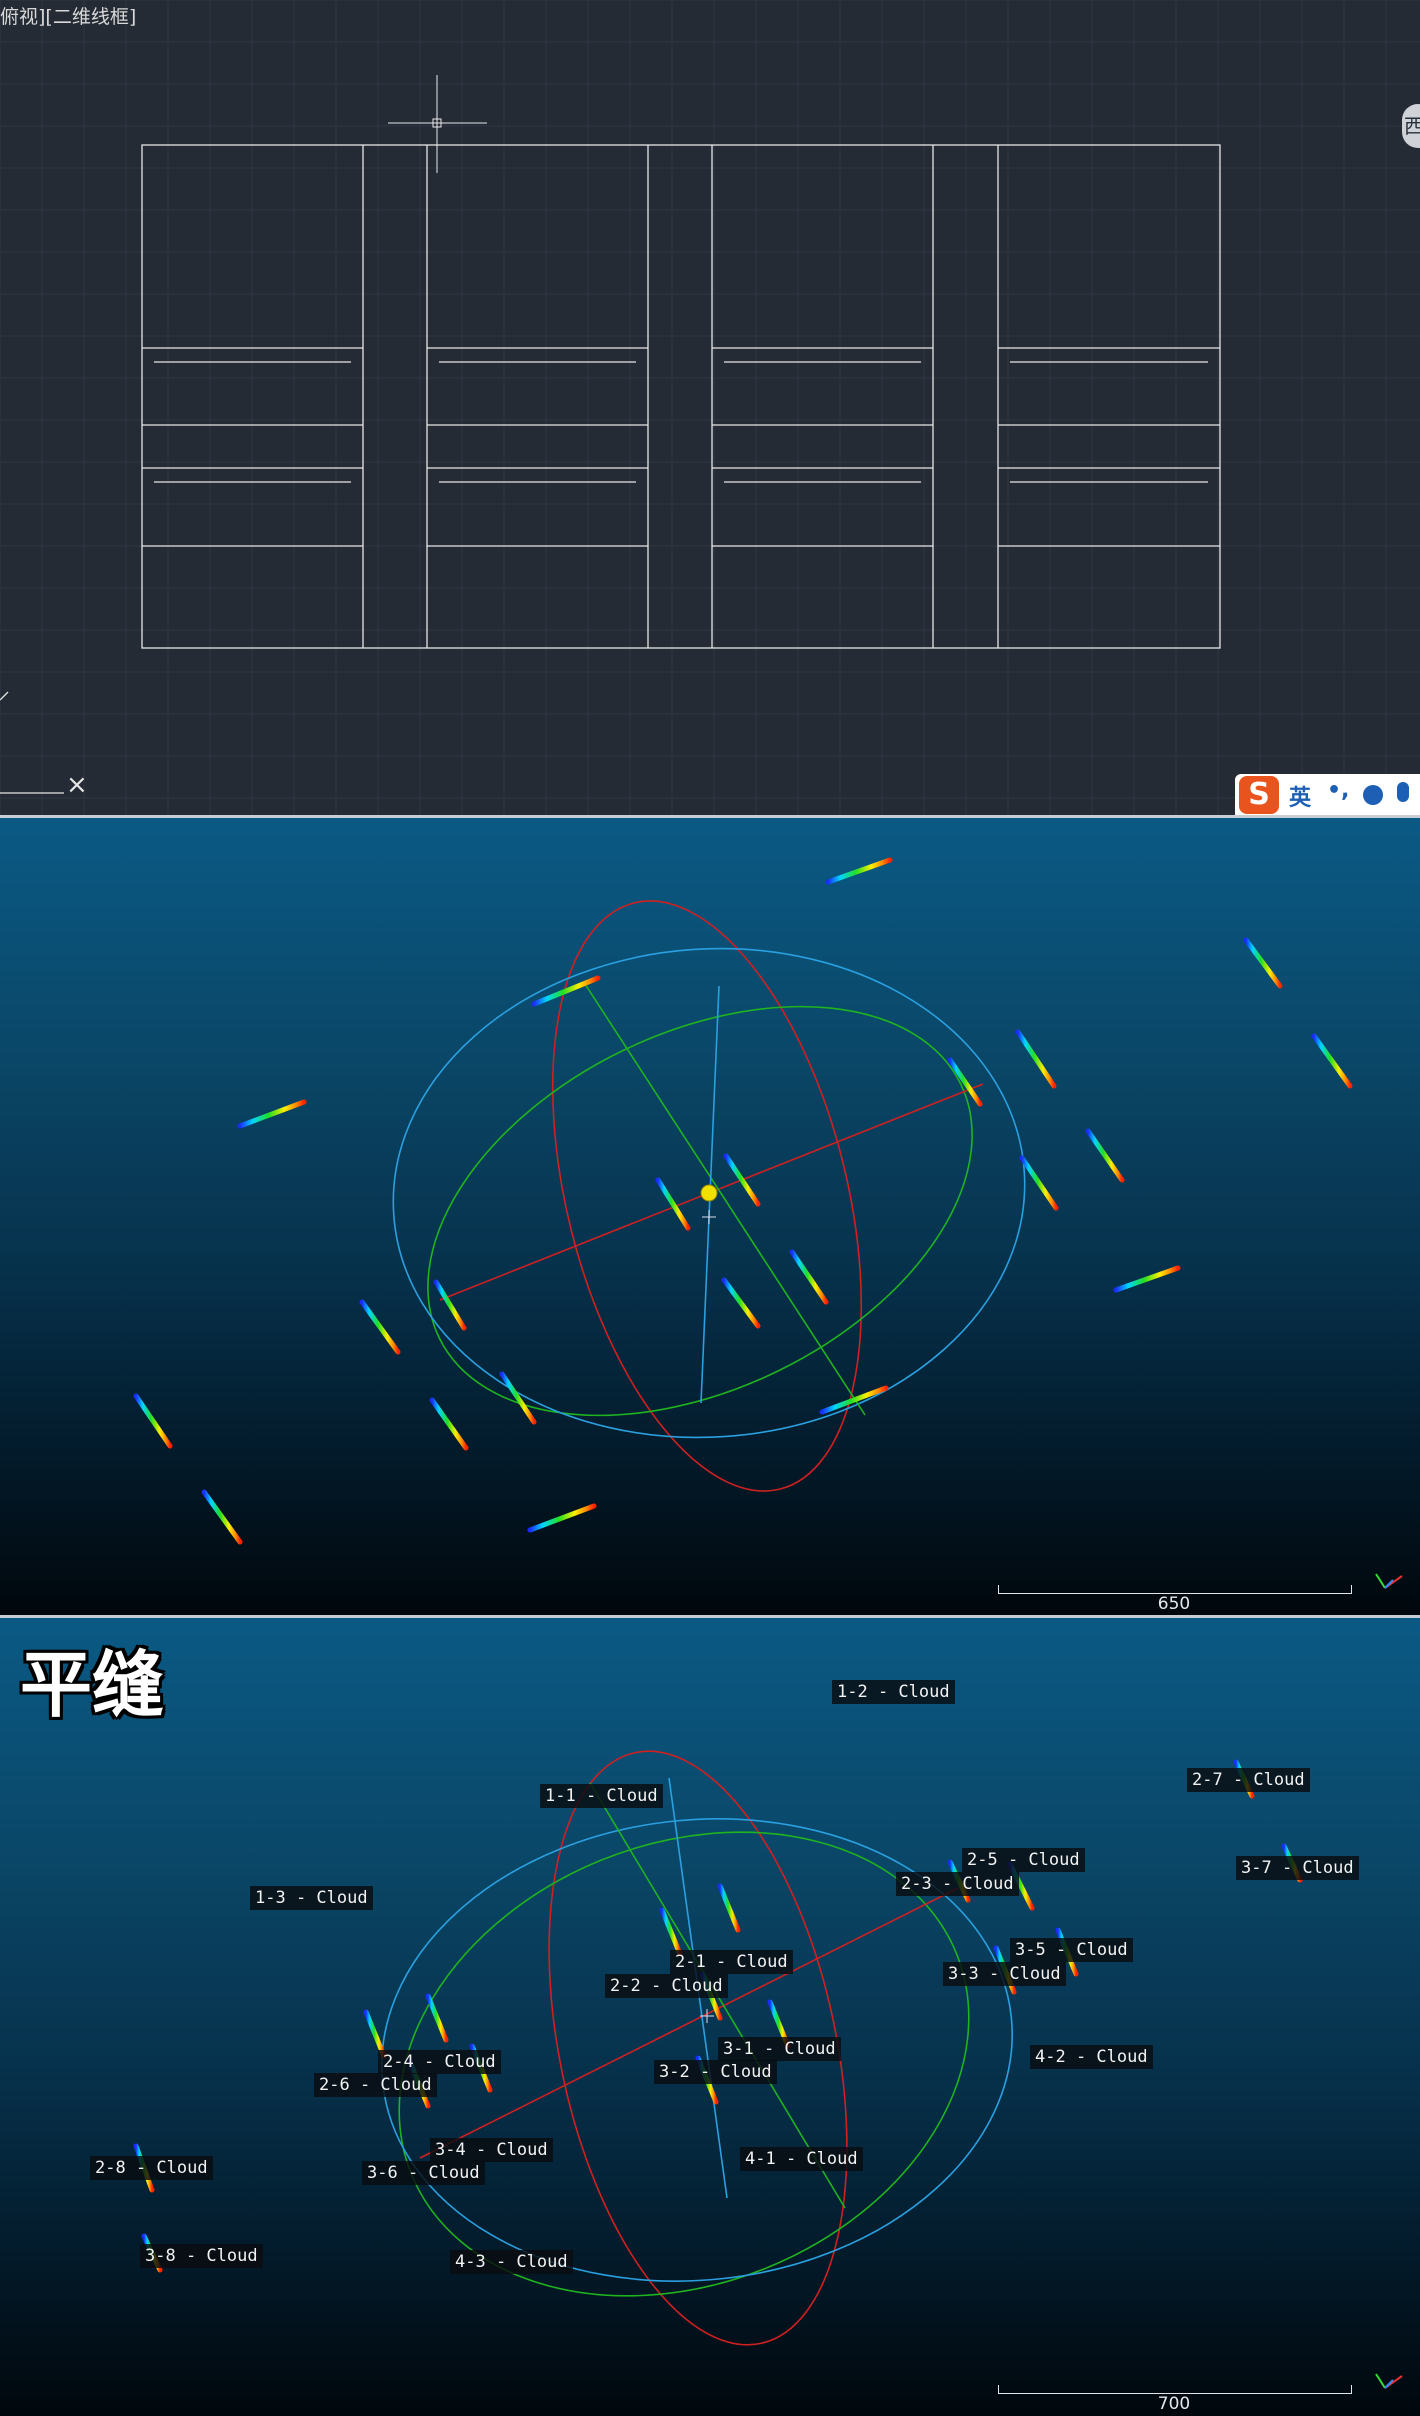  Describe the element at coordinates (491, 2150) in the screenshot. I see `cloud-label: 3-4 - Cloud` at that location.